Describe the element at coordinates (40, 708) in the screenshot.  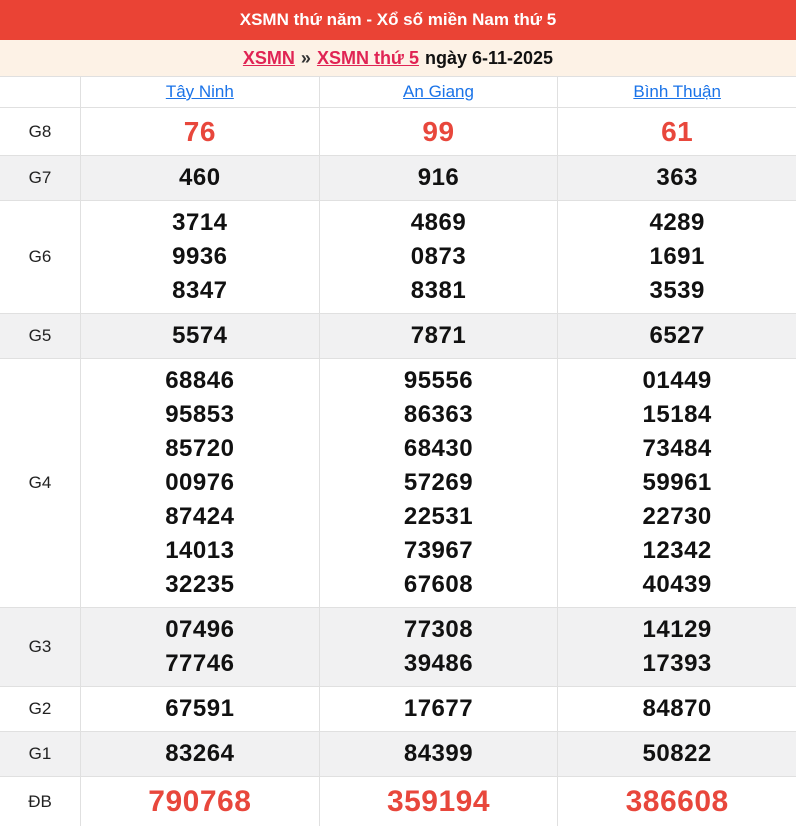
I see `prize-label: G2` at that location.